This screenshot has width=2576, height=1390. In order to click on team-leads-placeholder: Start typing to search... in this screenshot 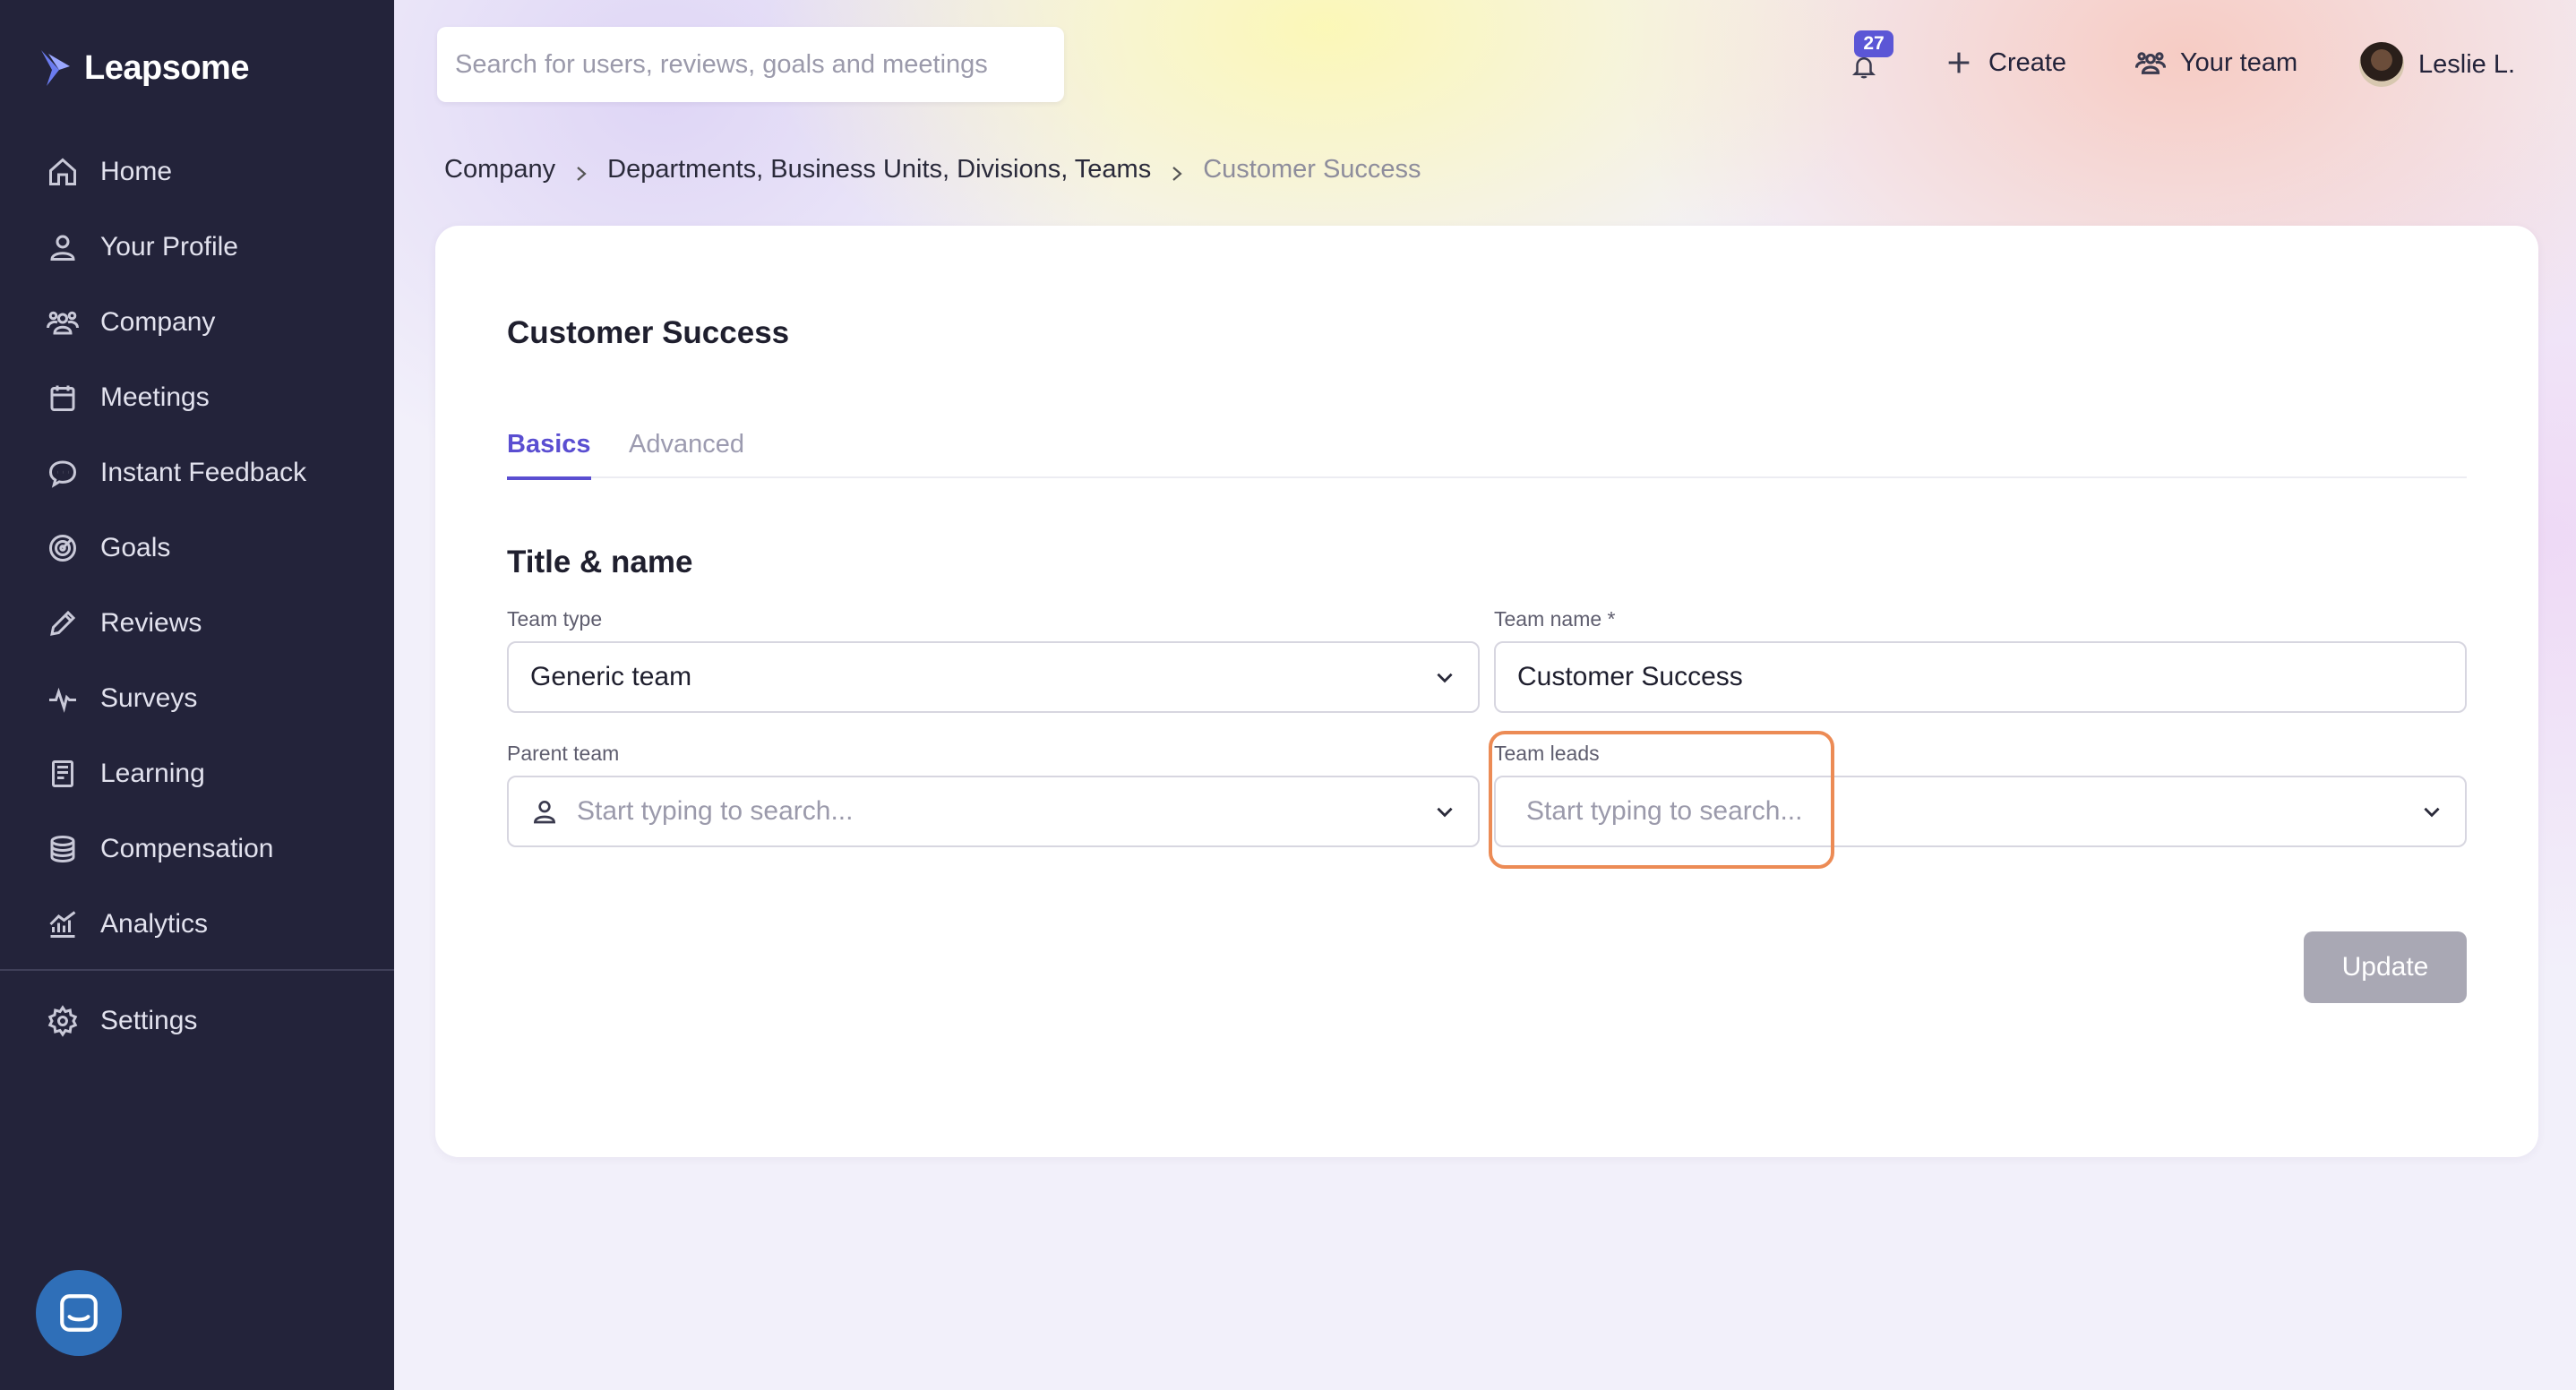, I will do `click(1664, 811)`.